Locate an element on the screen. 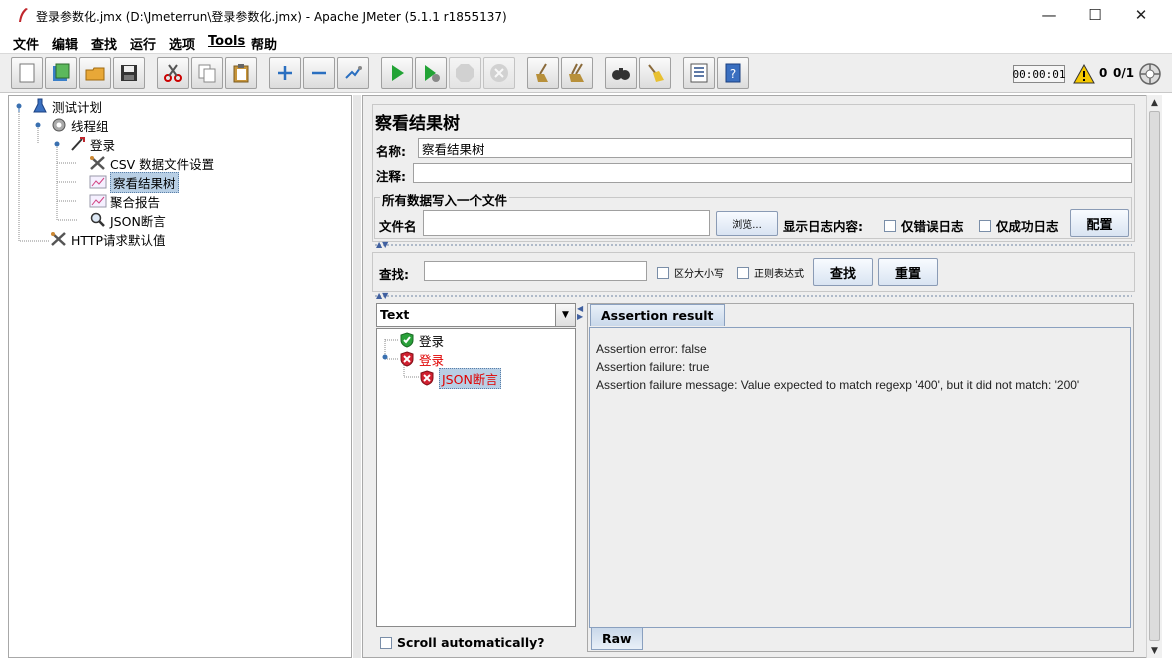 This screenshot has width=1172, height=667. errors-only-label: 仅错误日志 is located at coordinates (932, 226).